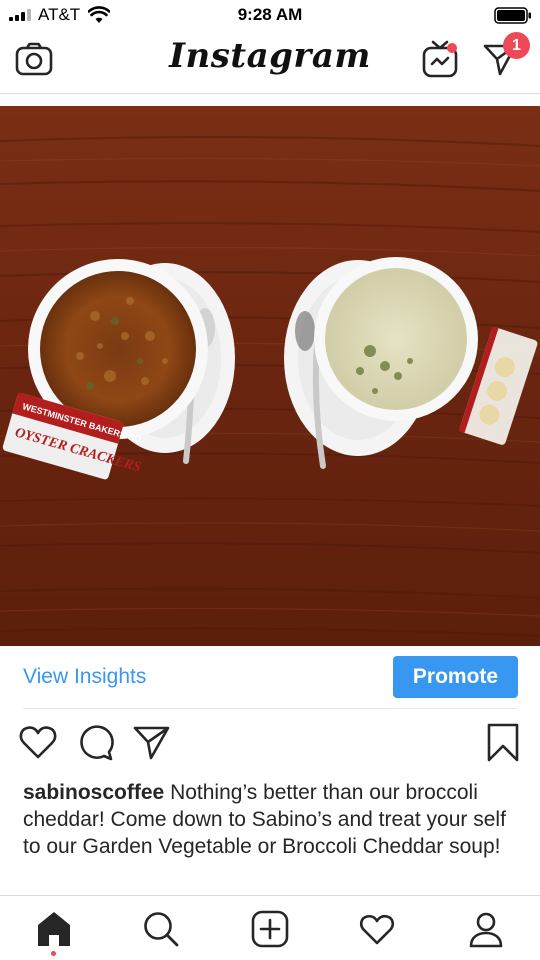  Describe the element at coordinates (38, 742) in the screenshot. I see `heart-icon` at that location.